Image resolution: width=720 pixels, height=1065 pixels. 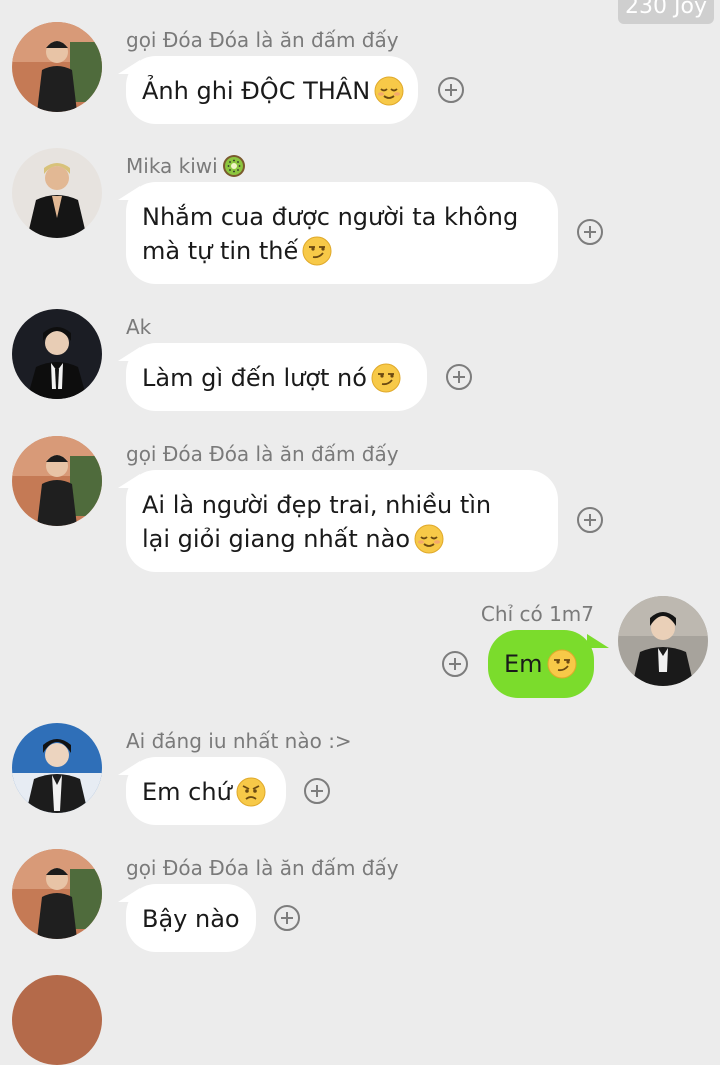 I want to click on sender-name: Chỉ có 1m7, so click(x=537, y=614).